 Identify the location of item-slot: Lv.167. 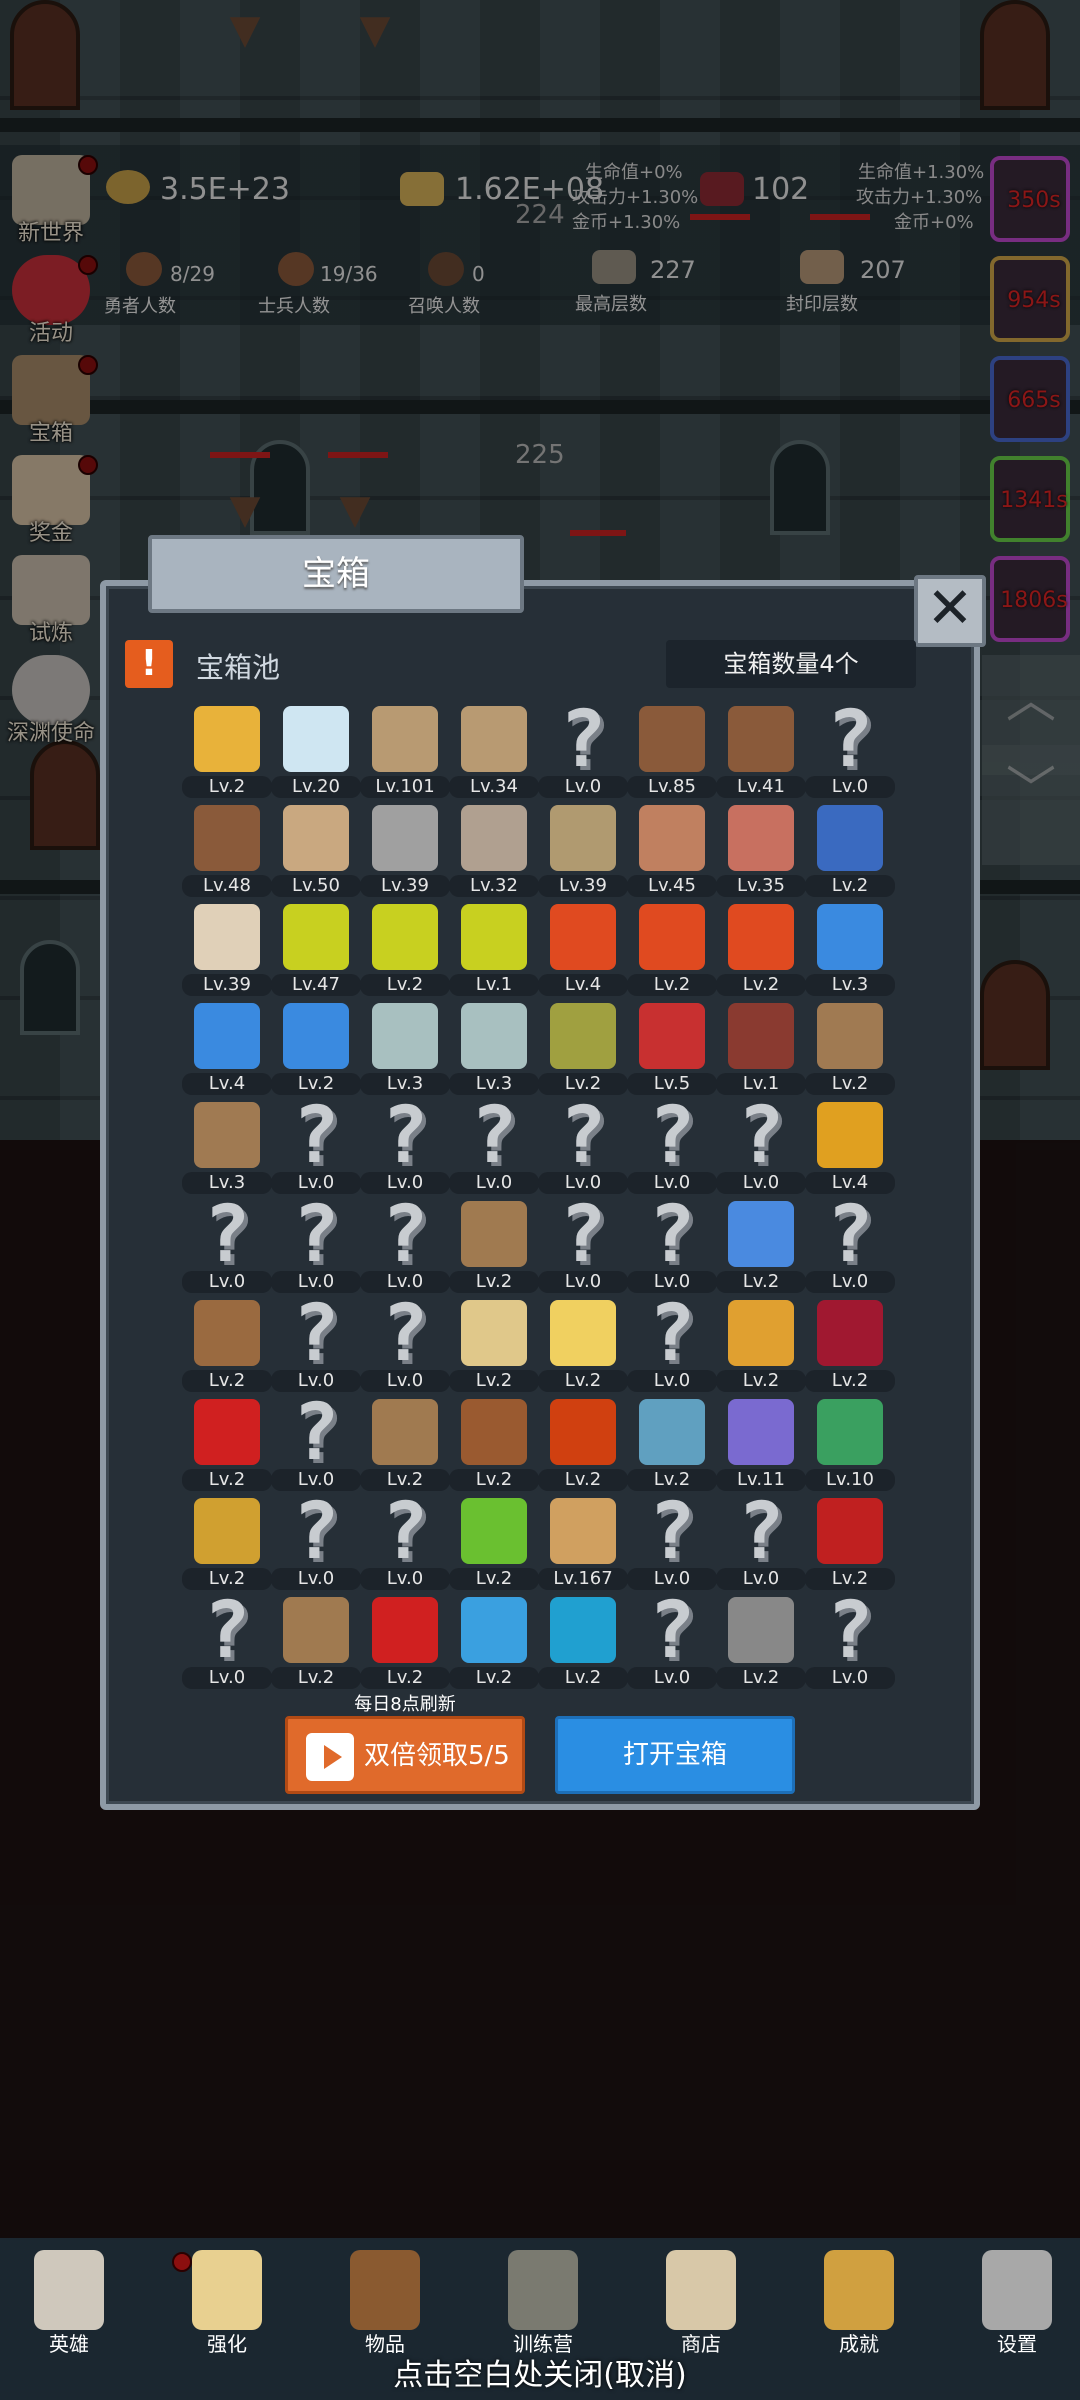
(583, 1541).